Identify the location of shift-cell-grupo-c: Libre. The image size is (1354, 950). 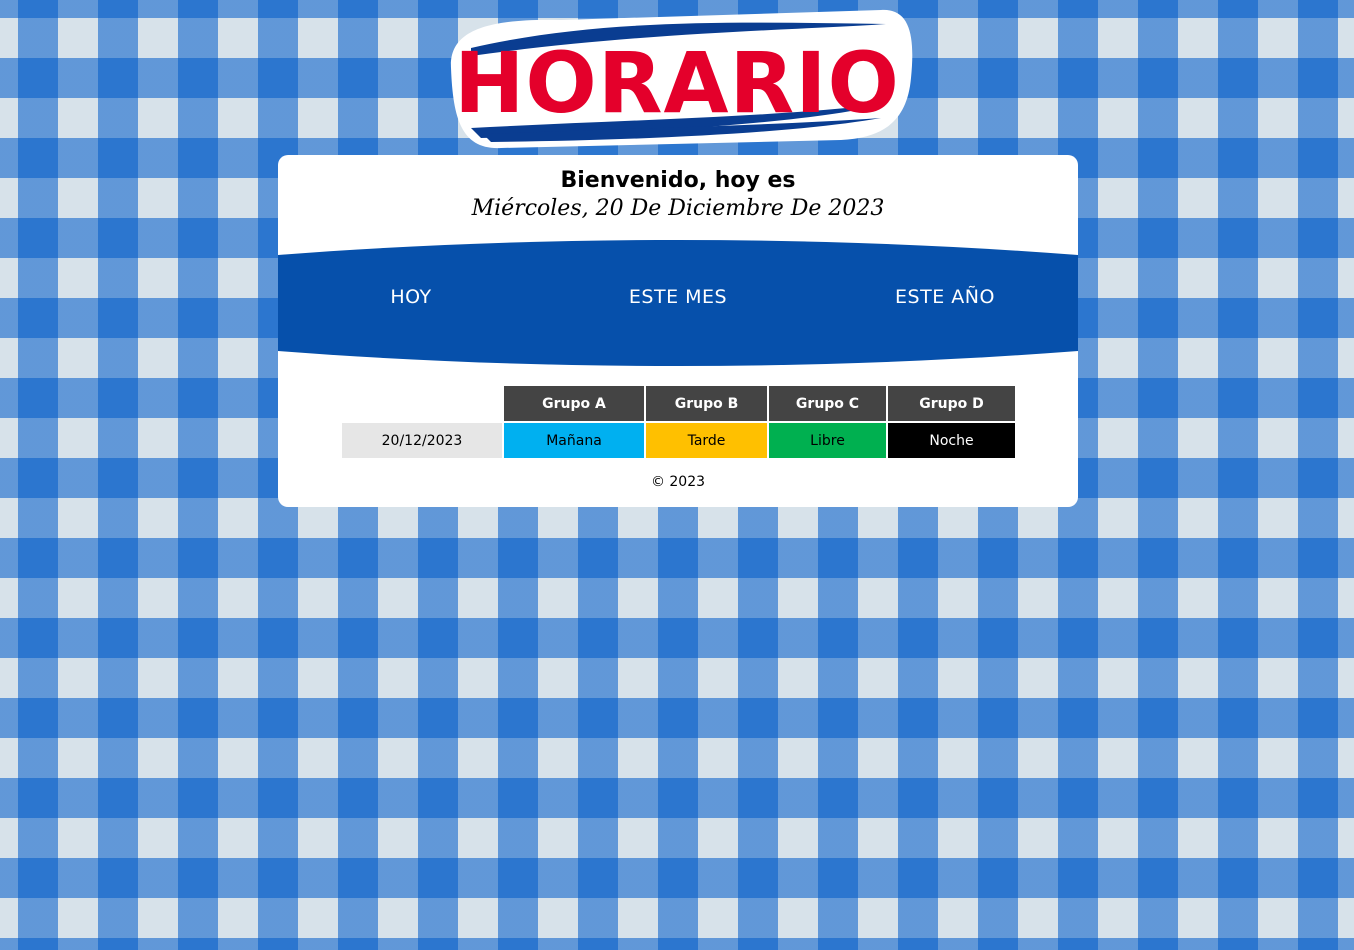
(827, 440).